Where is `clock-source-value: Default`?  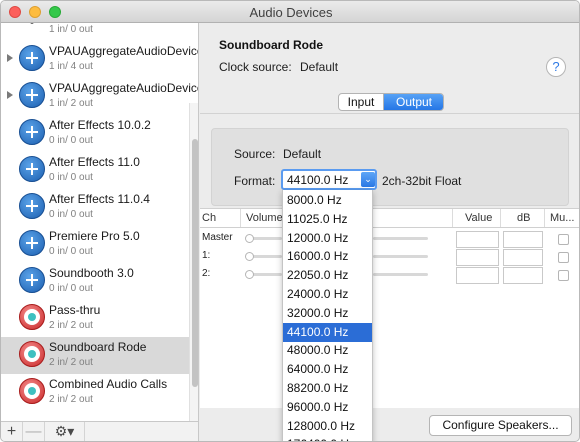
clock-source-value: Default is located at coordinates (319, 67).